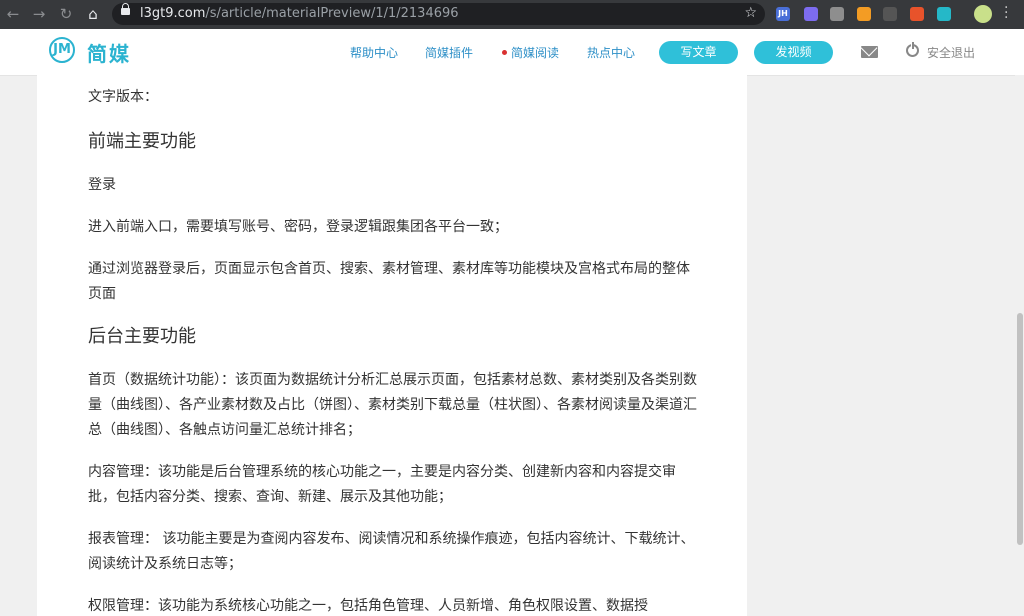 This screenshot has height=616, width=1024. What do you see at coordinates (142, 141) in the screenshot?
I see `section-heading-frontend: 前端主要功能` at bounding box center [142, 141].